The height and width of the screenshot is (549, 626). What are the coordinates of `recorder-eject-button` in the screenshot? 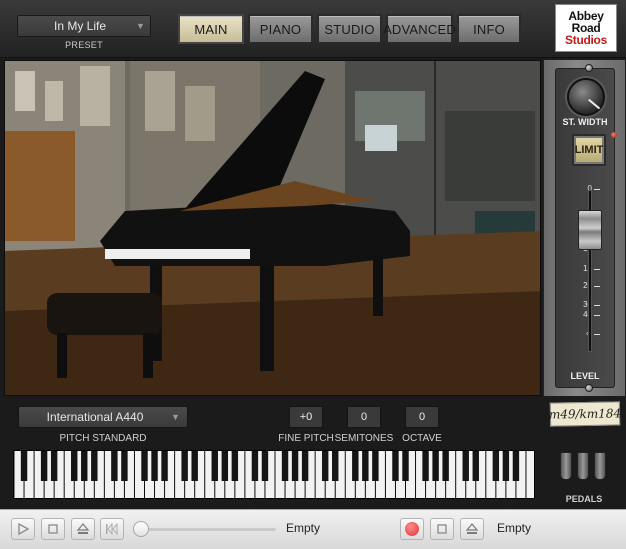 It's located at (472, 529).